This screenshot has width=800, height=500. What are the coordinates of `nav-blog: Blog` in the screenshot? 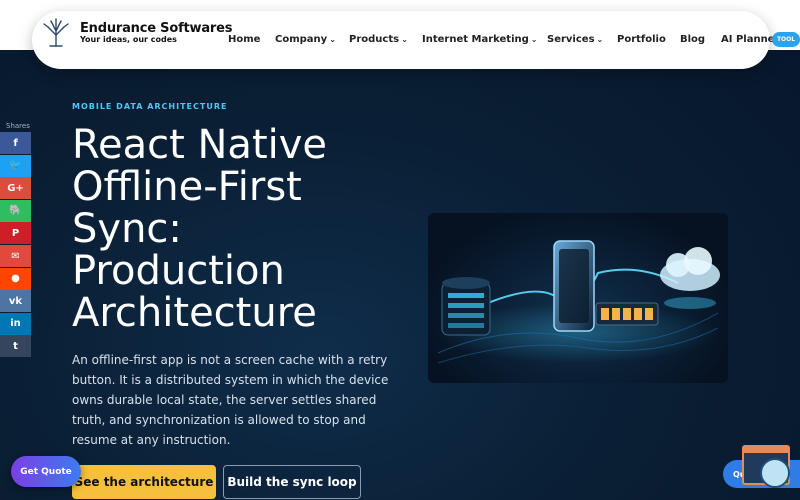 It's located at (692, 39).